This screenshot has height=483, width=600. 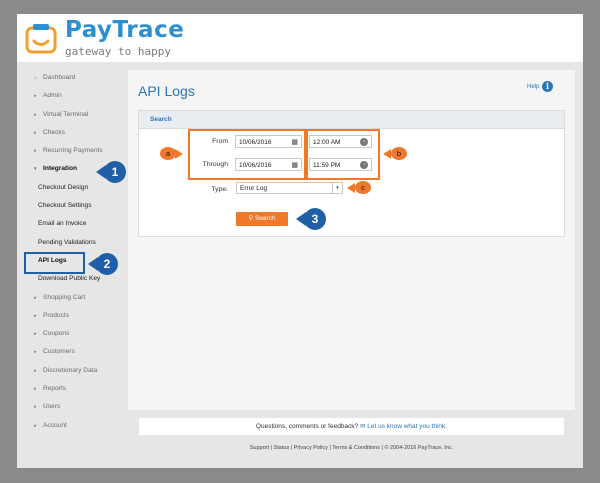 I want to click on search-button: ⚲ Search, so click(x=262, y=219).